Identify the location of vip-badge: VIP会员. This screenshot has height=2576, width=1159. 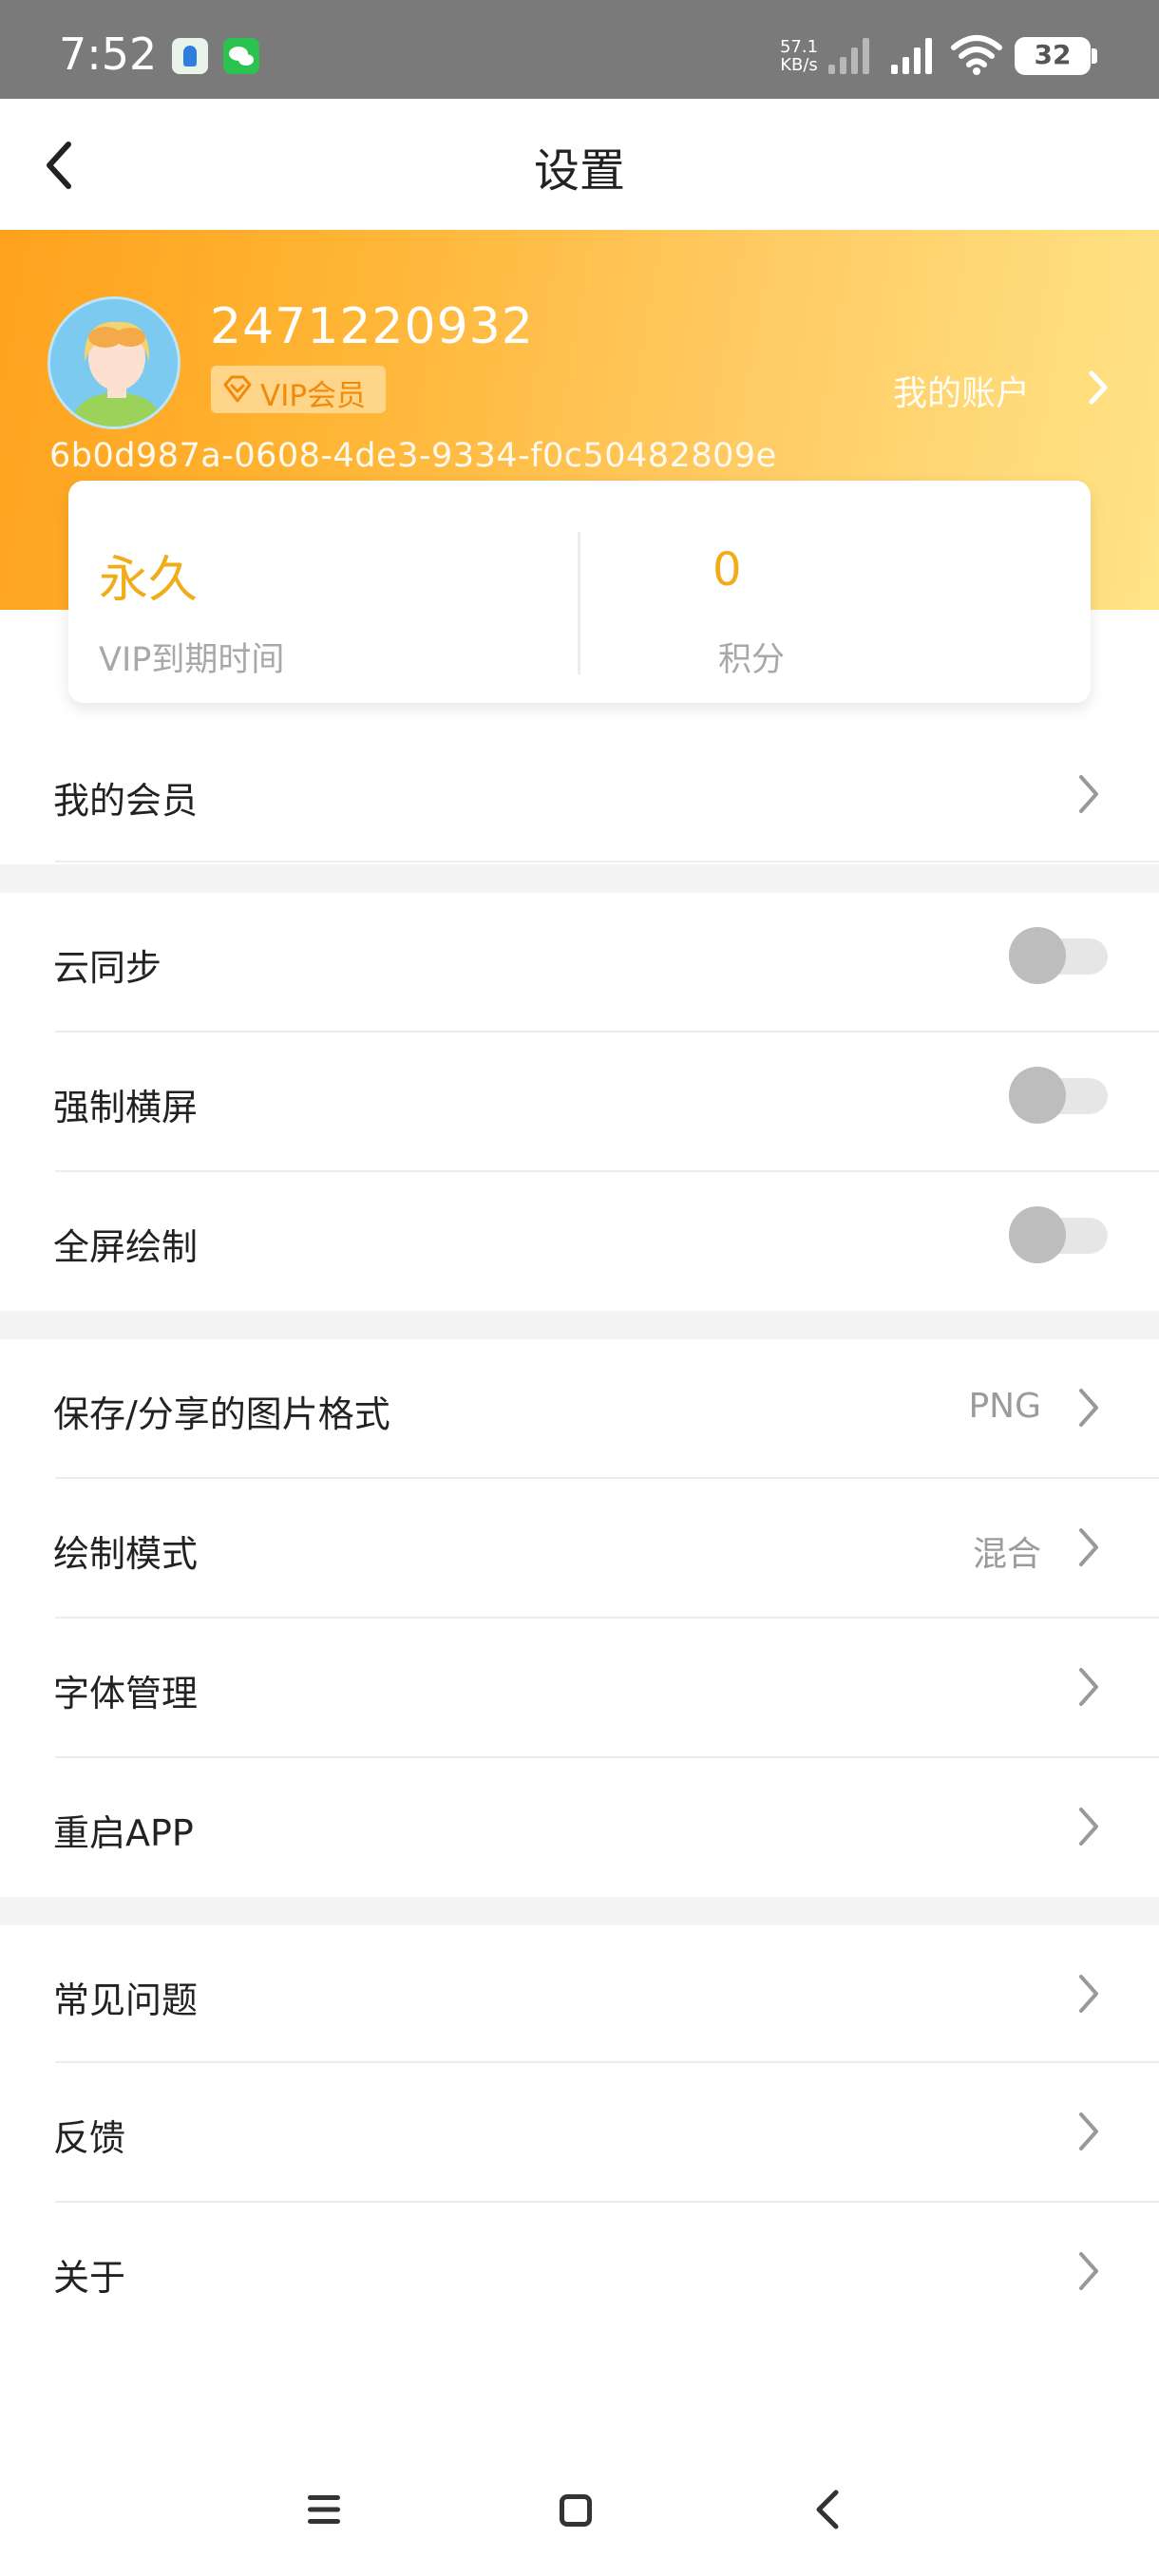
(298, 389).